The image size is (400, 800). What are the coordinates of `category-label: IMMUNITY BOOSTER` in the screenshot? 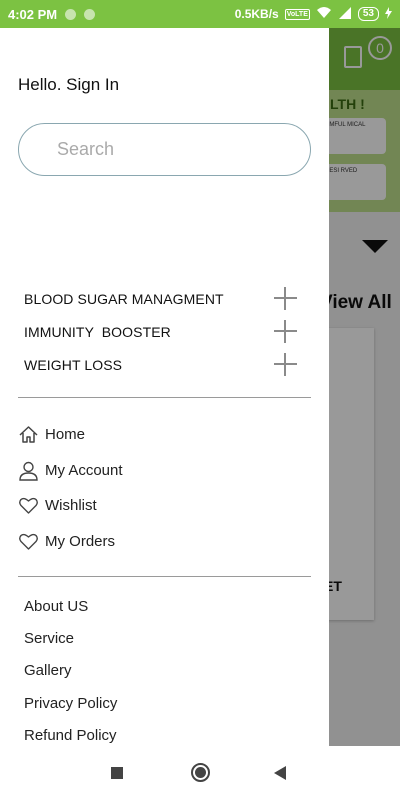 It's located at (97, 331).